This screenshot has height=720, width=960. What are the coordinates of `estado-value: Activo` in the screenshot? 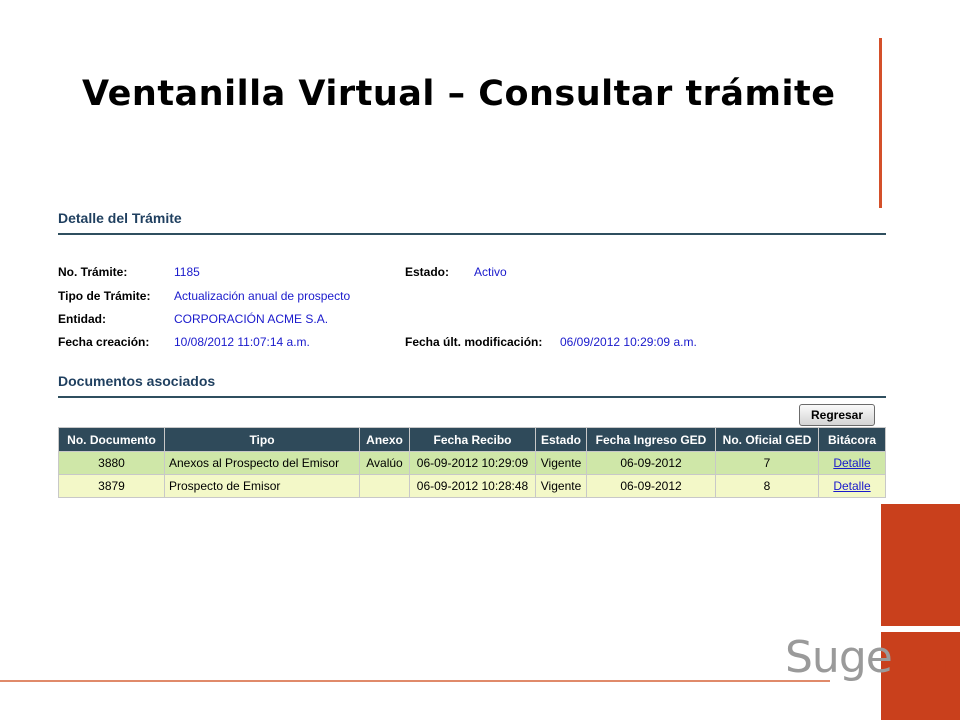 It's located at (490, 272).